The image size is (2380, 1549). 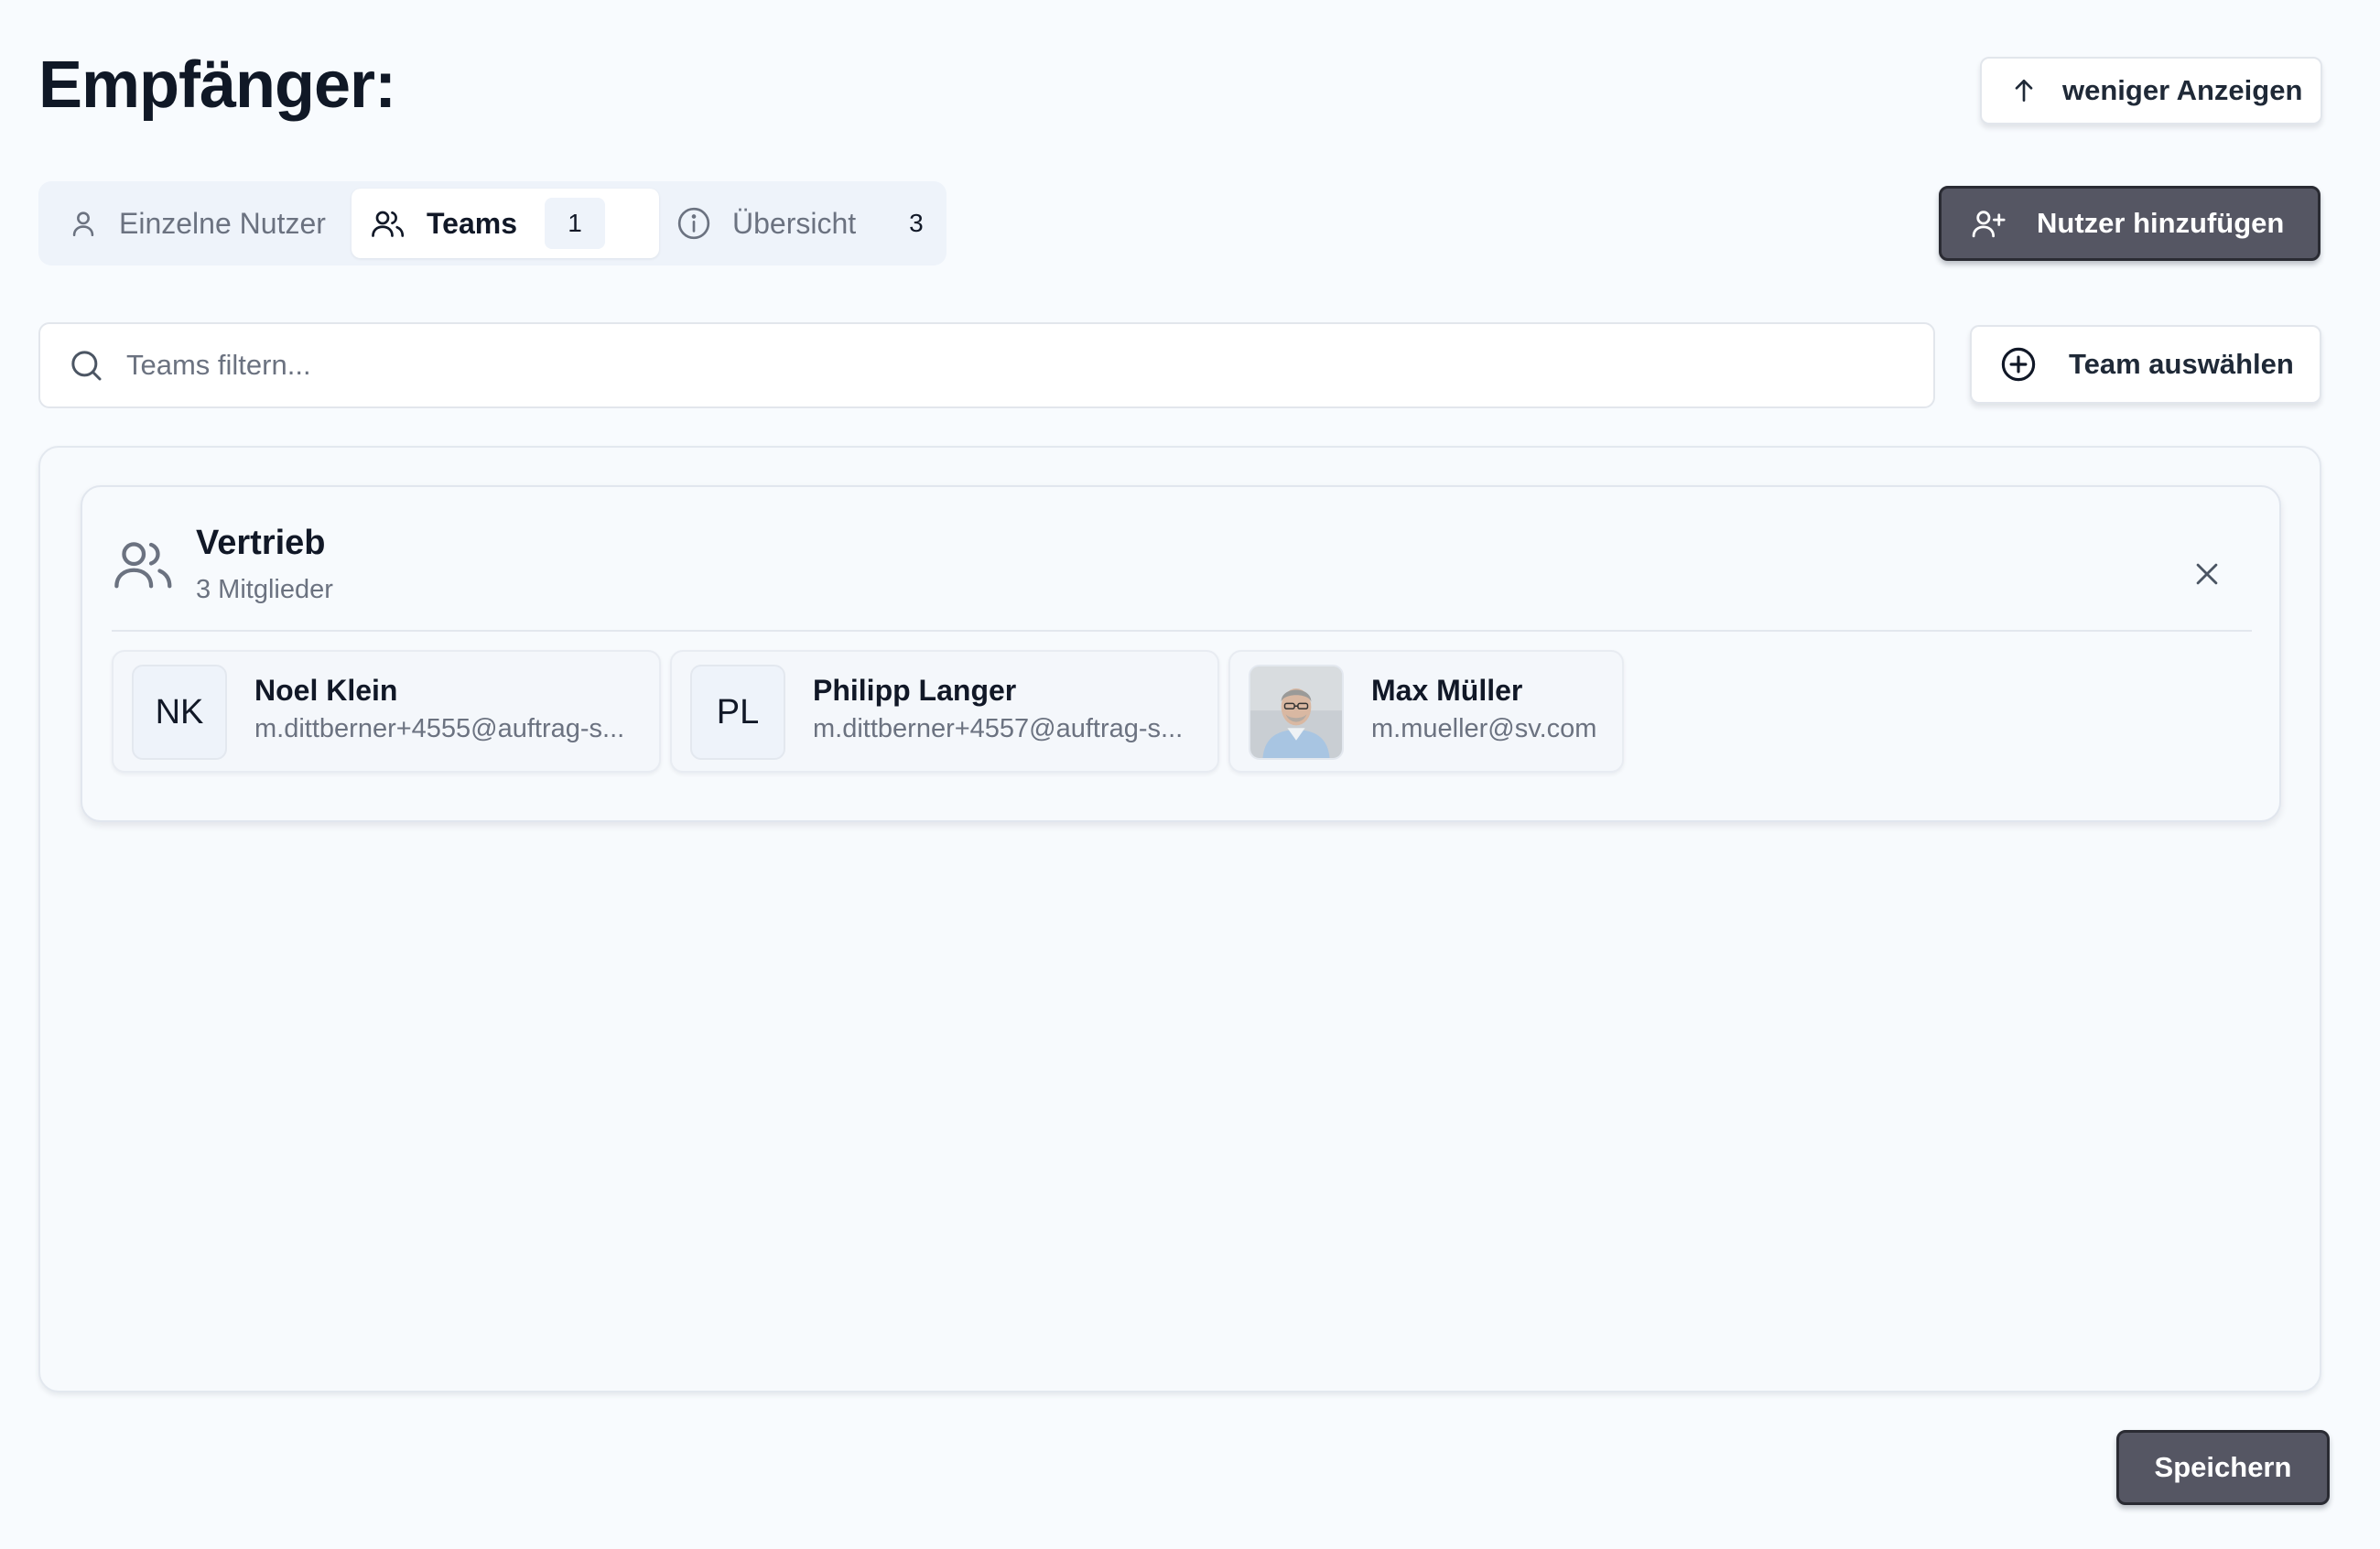 What do you see at coordinates (2018, 364) in the screenshot?
I see `plus-circle-icon` at bounding box center [2018, 364].